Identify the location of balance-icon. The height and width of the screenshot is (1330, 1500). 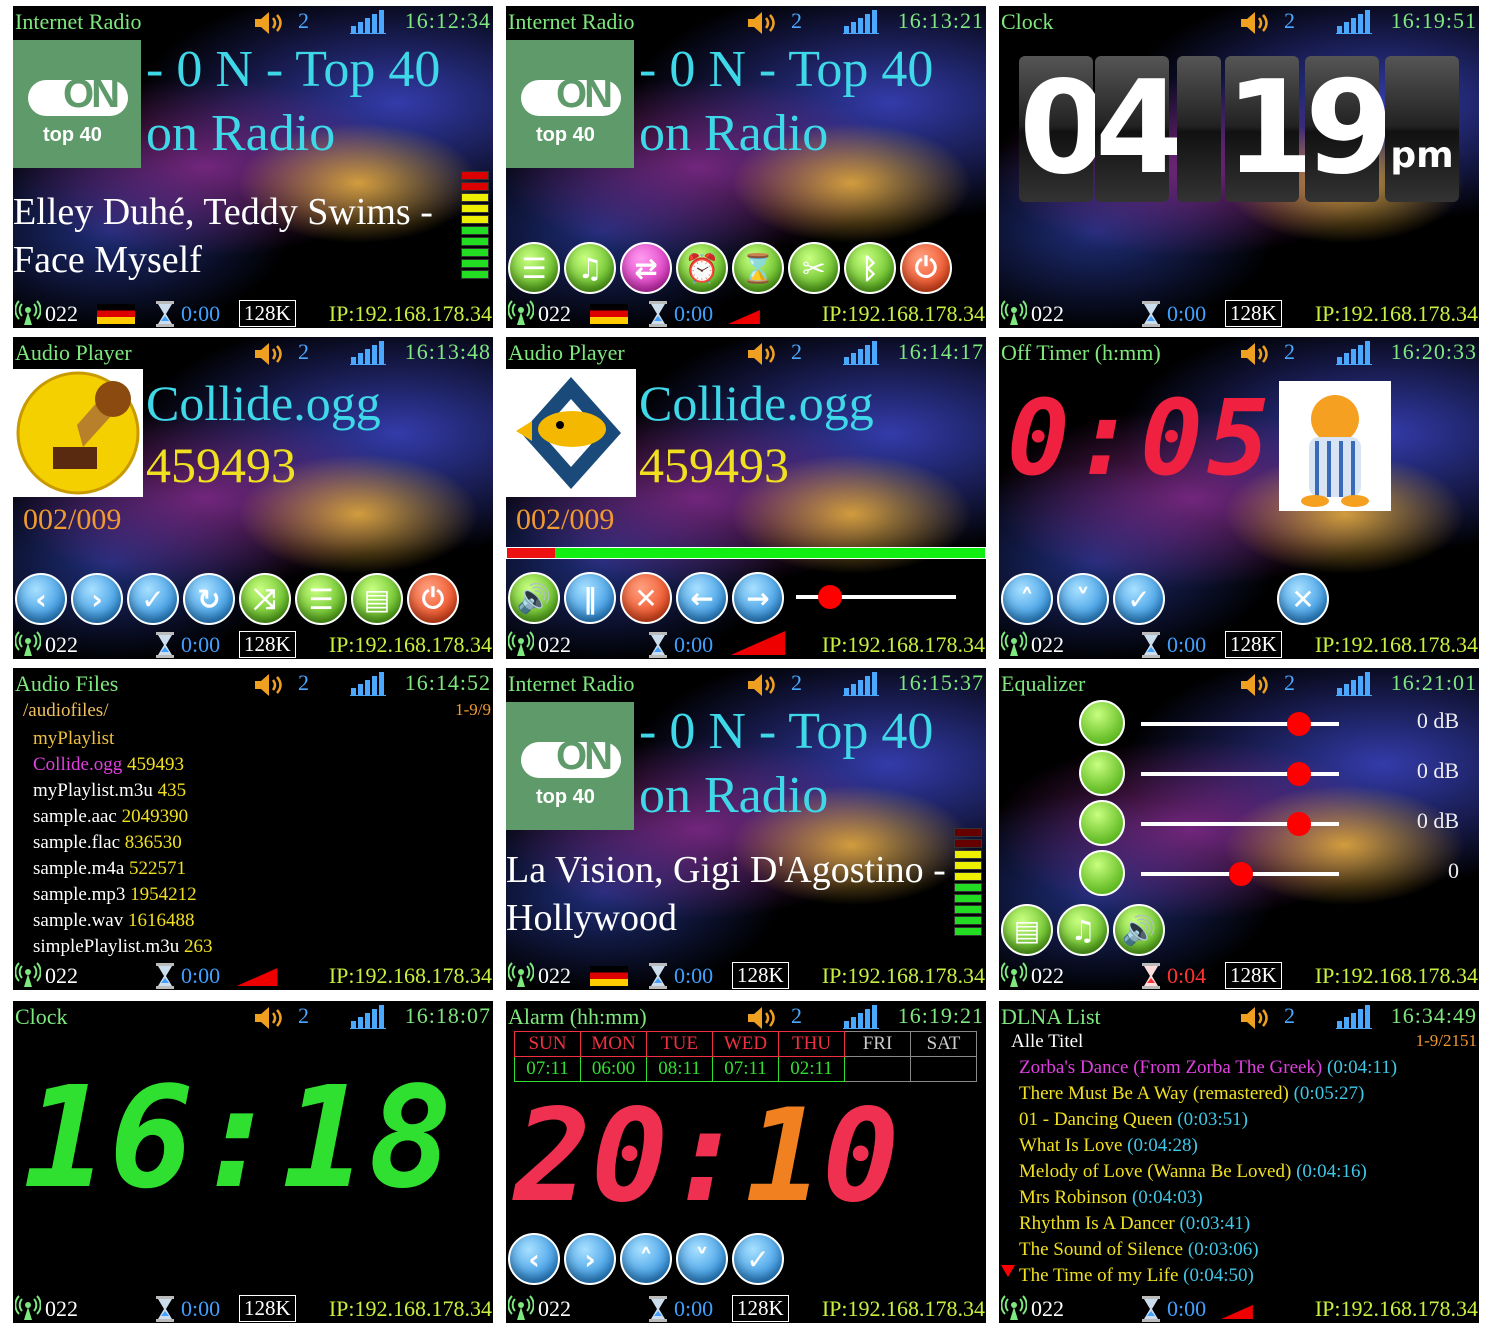
(1102, 873).